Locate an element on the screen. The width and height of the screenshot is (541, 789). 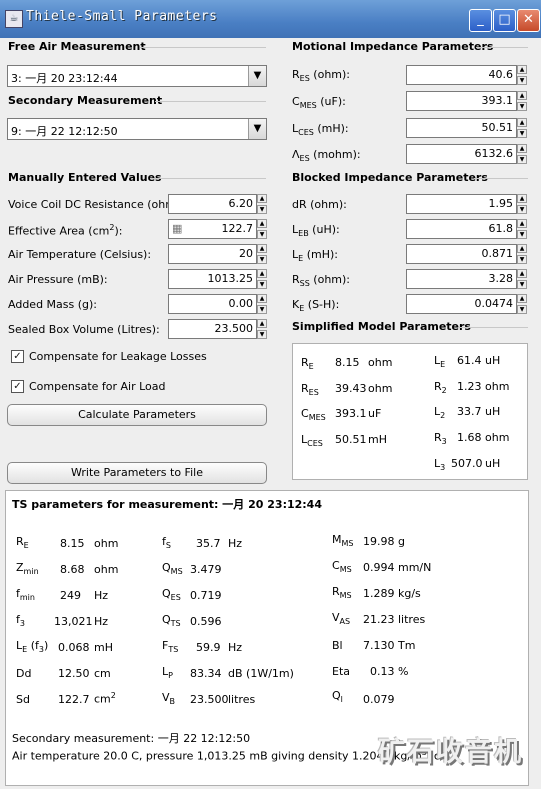
res-col3-sym: Bl is located at coordinates (337, 645).